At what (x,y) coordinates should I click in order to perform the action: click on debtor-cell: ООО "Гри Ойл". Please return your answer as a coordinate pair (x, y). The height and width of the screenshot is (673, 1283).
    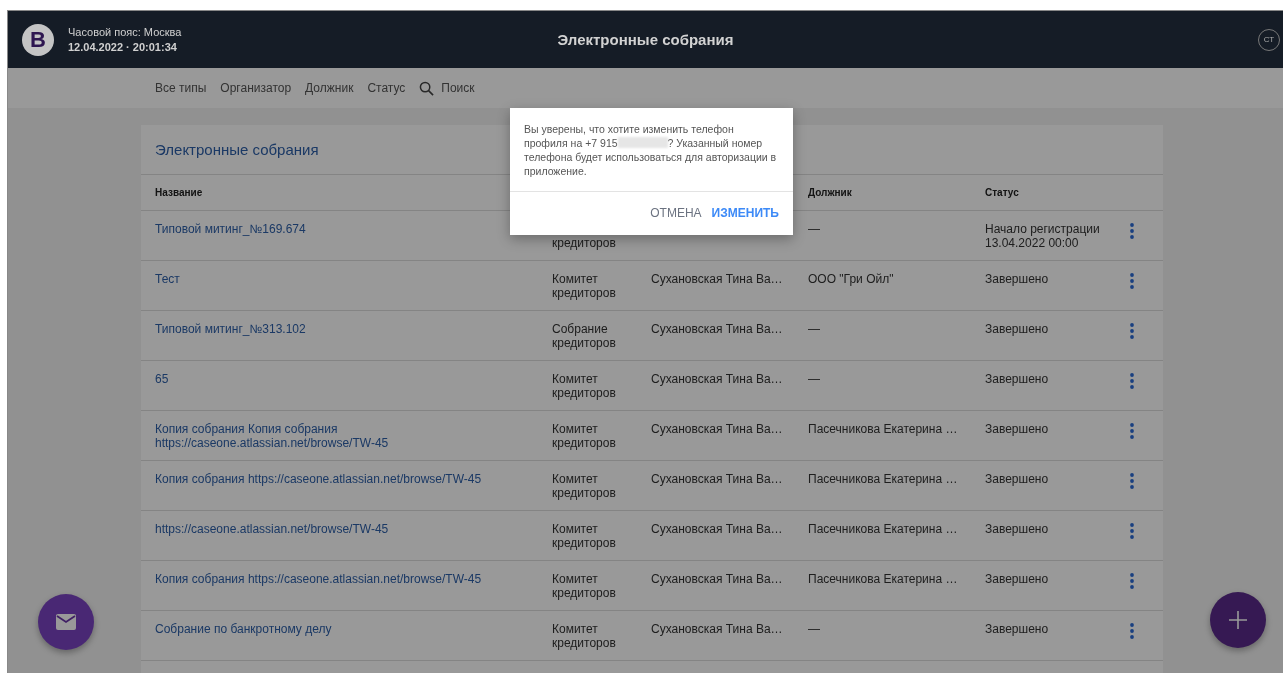
    Looking at the image, I should click on (851, 279).